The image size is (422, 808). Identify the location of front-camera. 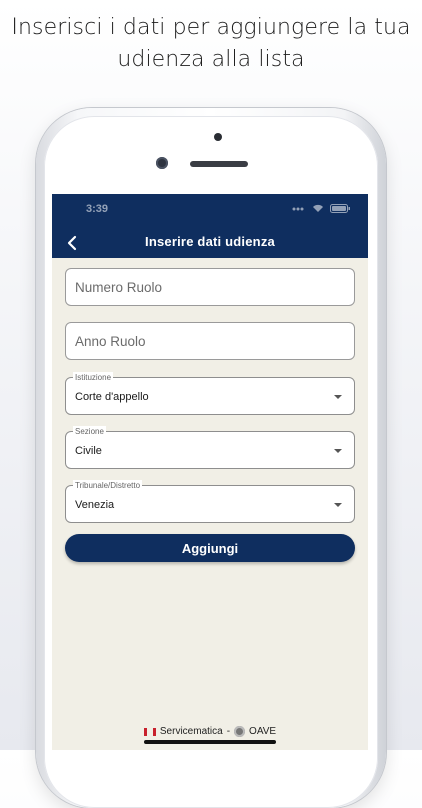
(162, 163).